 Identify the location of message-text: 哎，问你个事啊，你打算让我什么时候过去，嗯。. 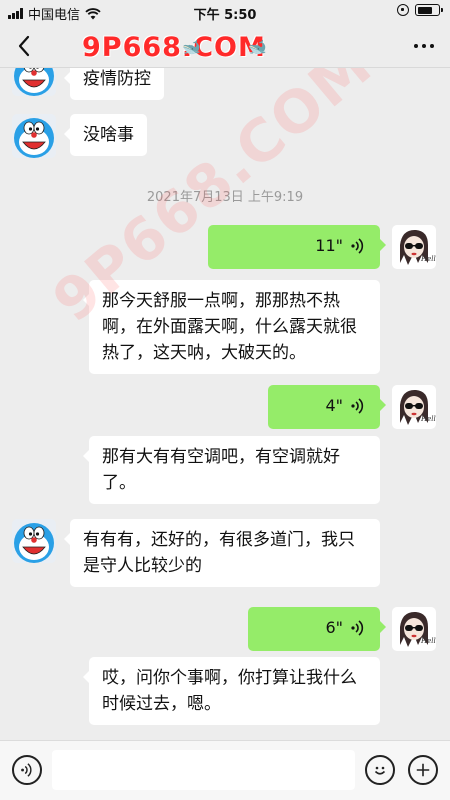
(229, 691).